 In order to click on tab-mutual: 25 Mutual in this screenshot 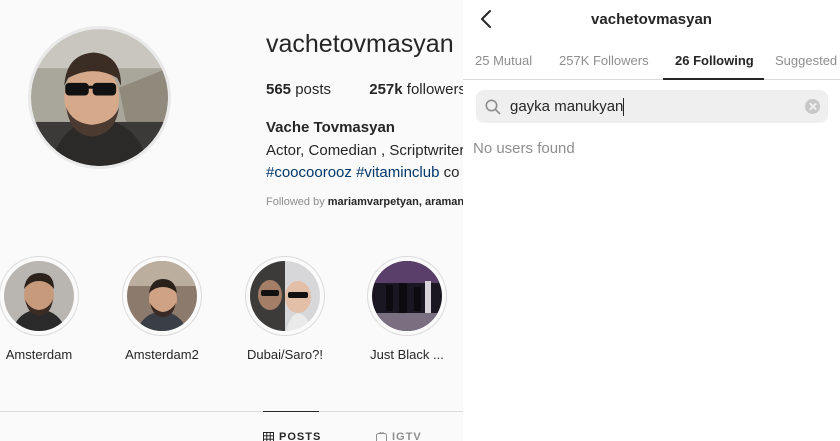, I will do `click(503, 60)`.